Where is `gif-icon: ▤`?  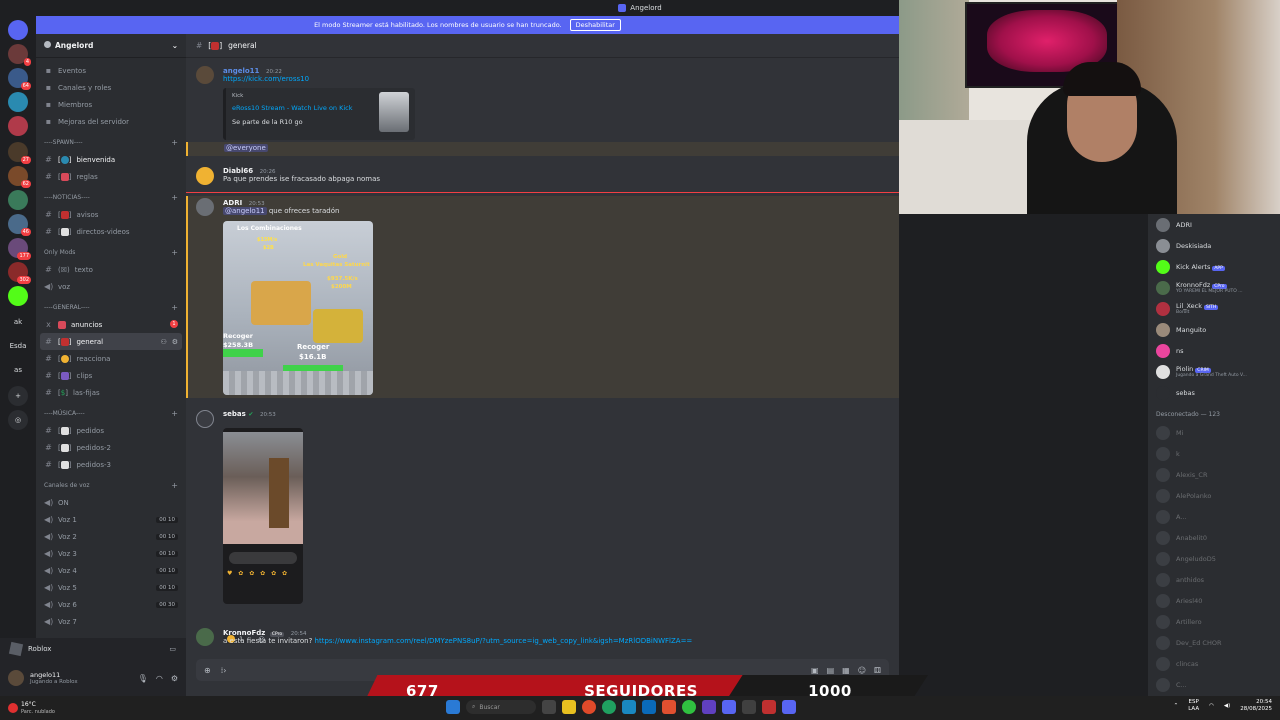
gif-icon: ▤ is located at coordinates (831, 670).